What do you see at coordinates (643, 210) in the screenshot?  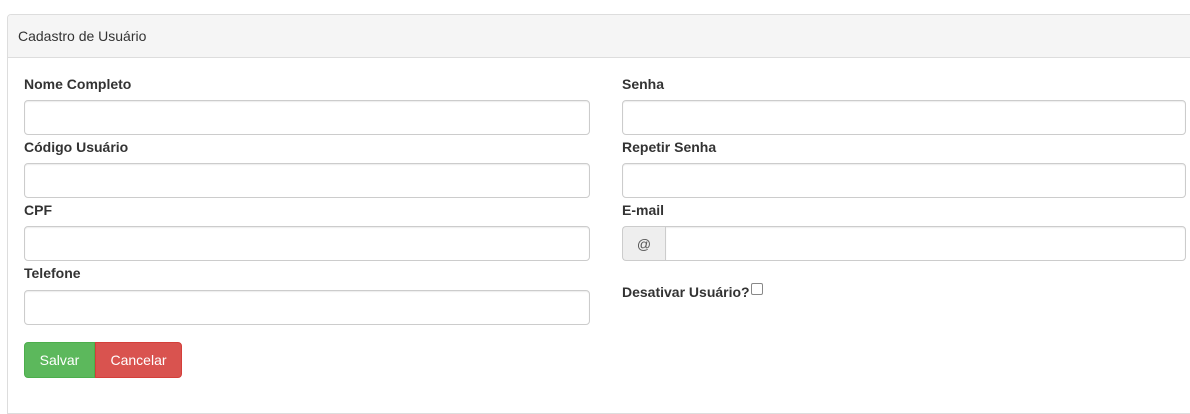 I see `email-label: E-mail` at bounding box center [643, 210].